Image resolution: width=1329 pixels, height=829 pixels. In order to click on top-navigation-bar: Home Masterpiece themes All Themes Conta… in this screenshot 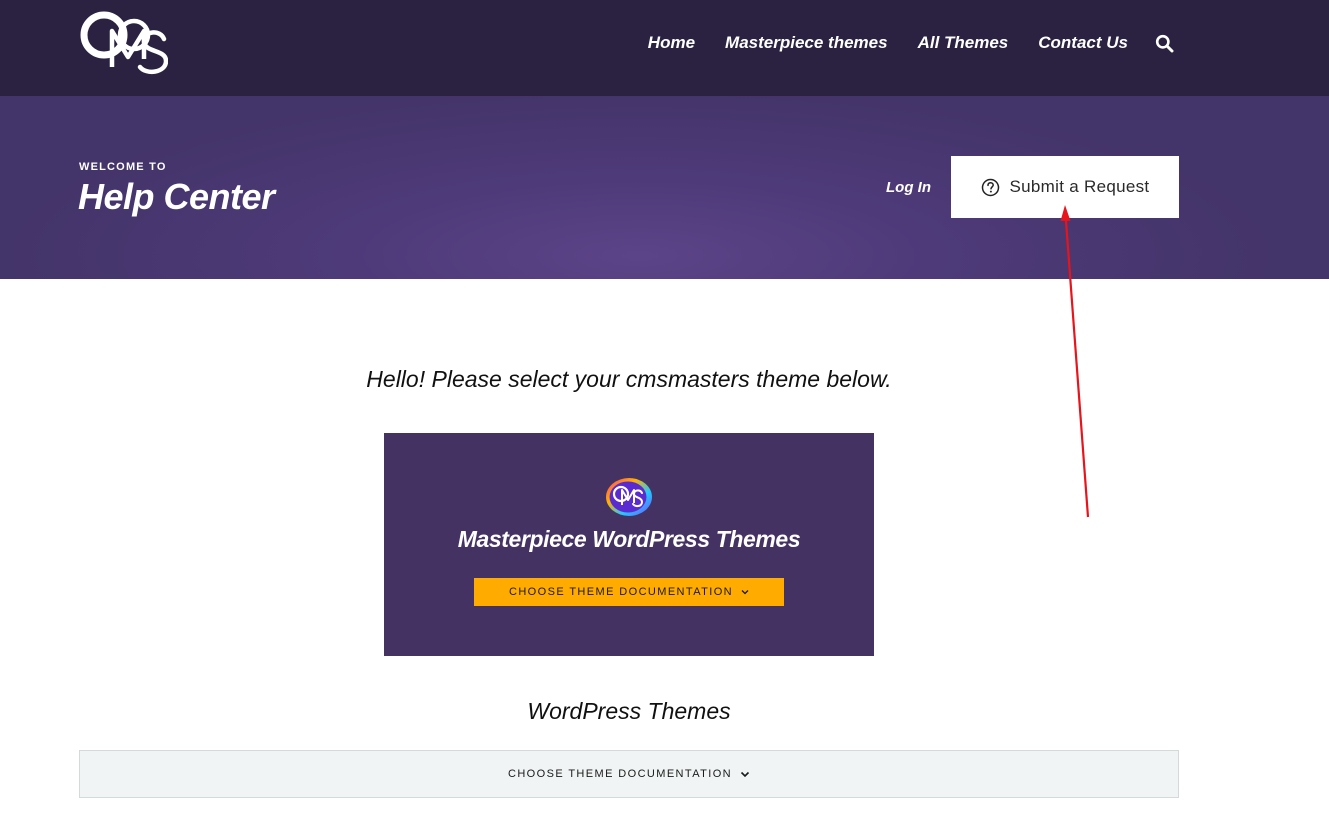, I will do `click(664, 48)`.